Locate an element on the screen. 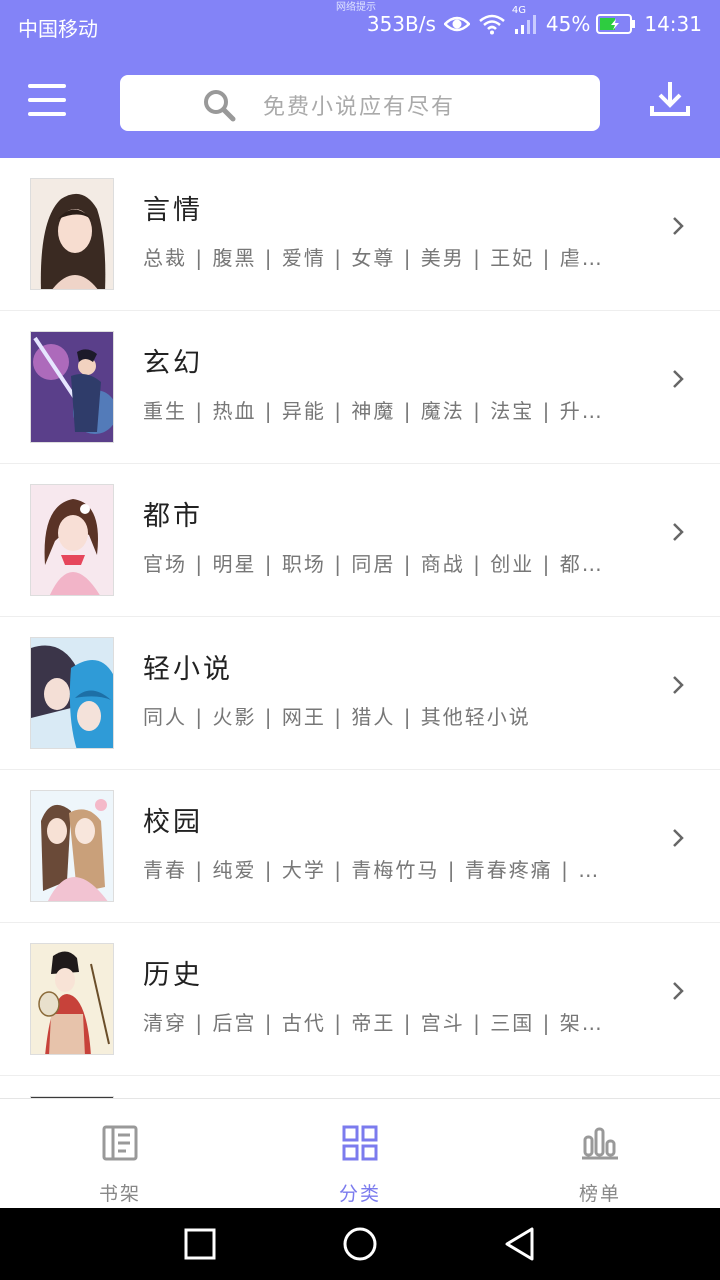  menu-icon is located at coordinates (49, 100).